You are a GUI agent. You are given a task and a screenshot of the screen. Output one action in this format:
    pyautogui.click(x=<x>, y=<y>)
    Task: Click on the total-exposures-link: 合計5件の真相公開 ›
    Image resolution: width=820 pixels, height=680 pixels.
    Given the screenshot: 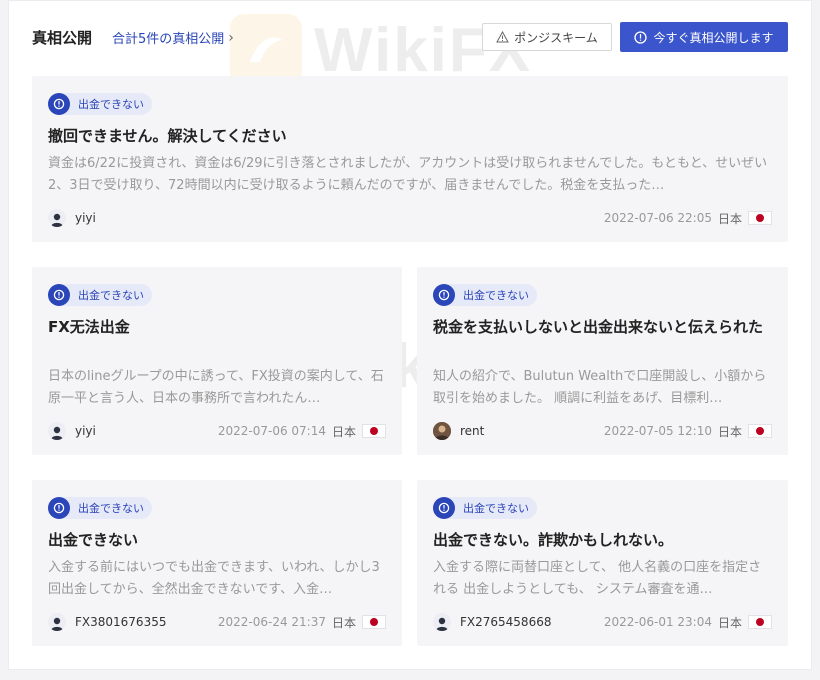 What is the action you would take?
    pyautogui.click(x=173, y=38)
    